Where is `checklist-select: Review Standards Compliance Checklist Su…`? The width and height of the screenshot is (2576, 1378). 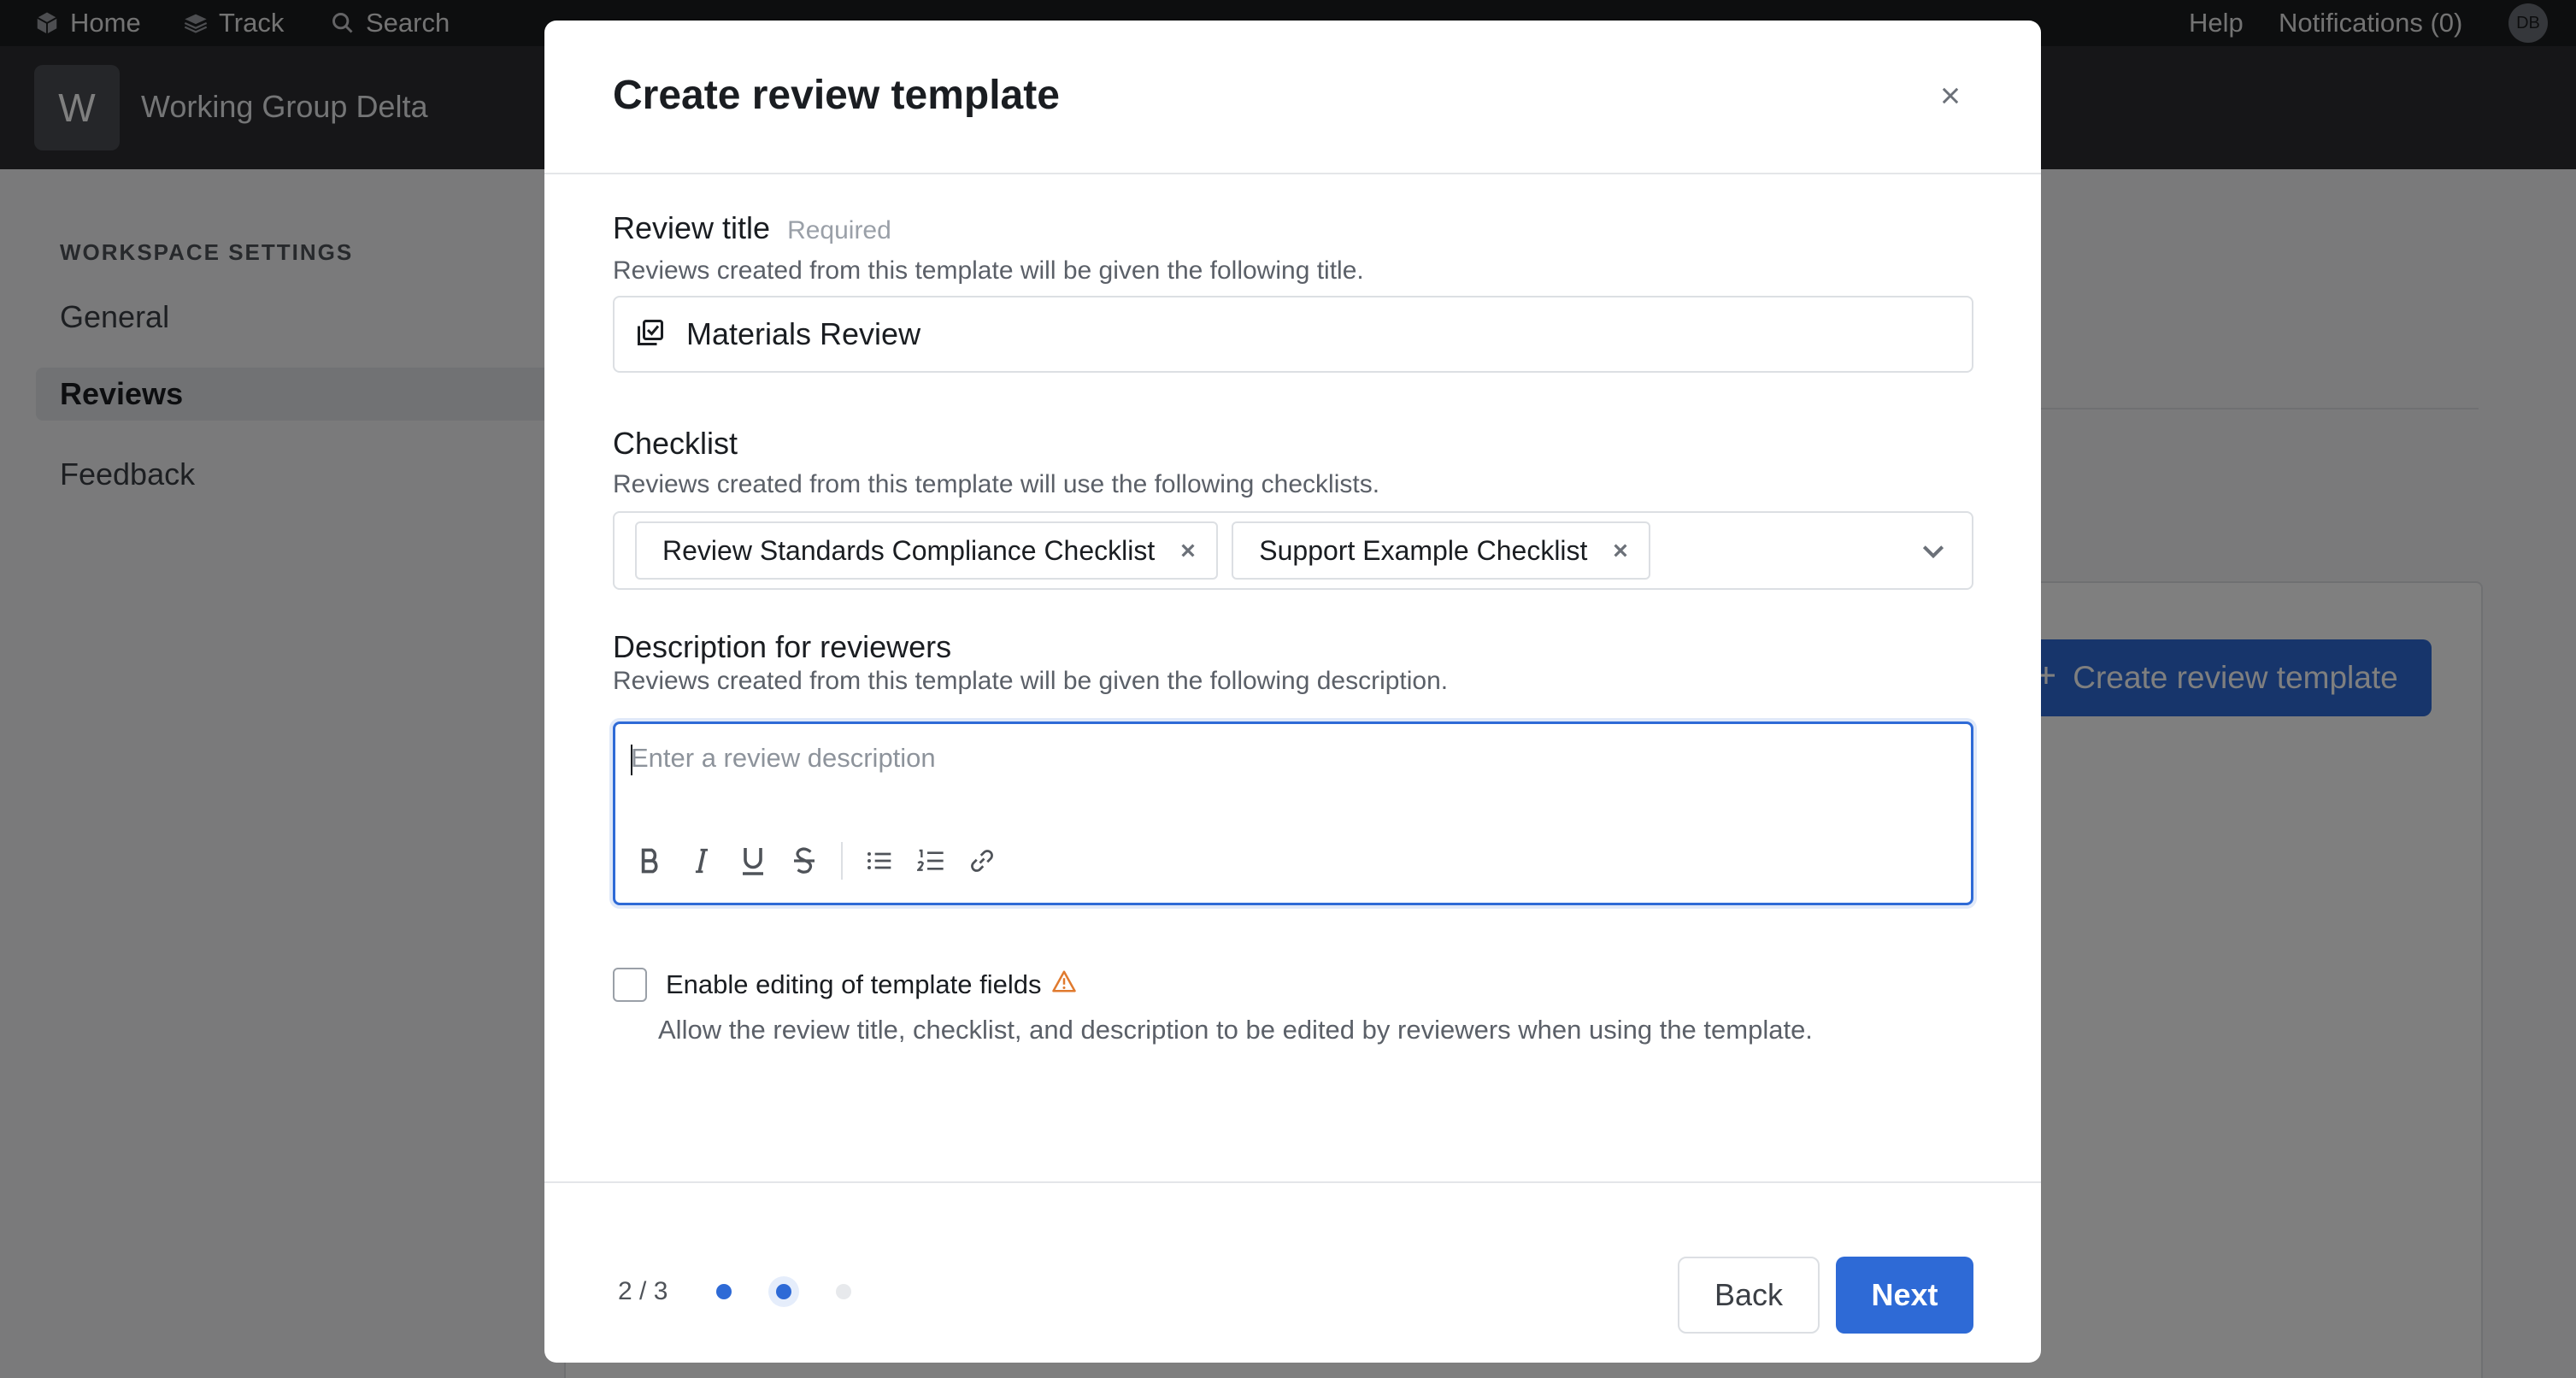 checklist-select: Review Standards Compliance Checklist Su… is located at coordinates (1293, 550).